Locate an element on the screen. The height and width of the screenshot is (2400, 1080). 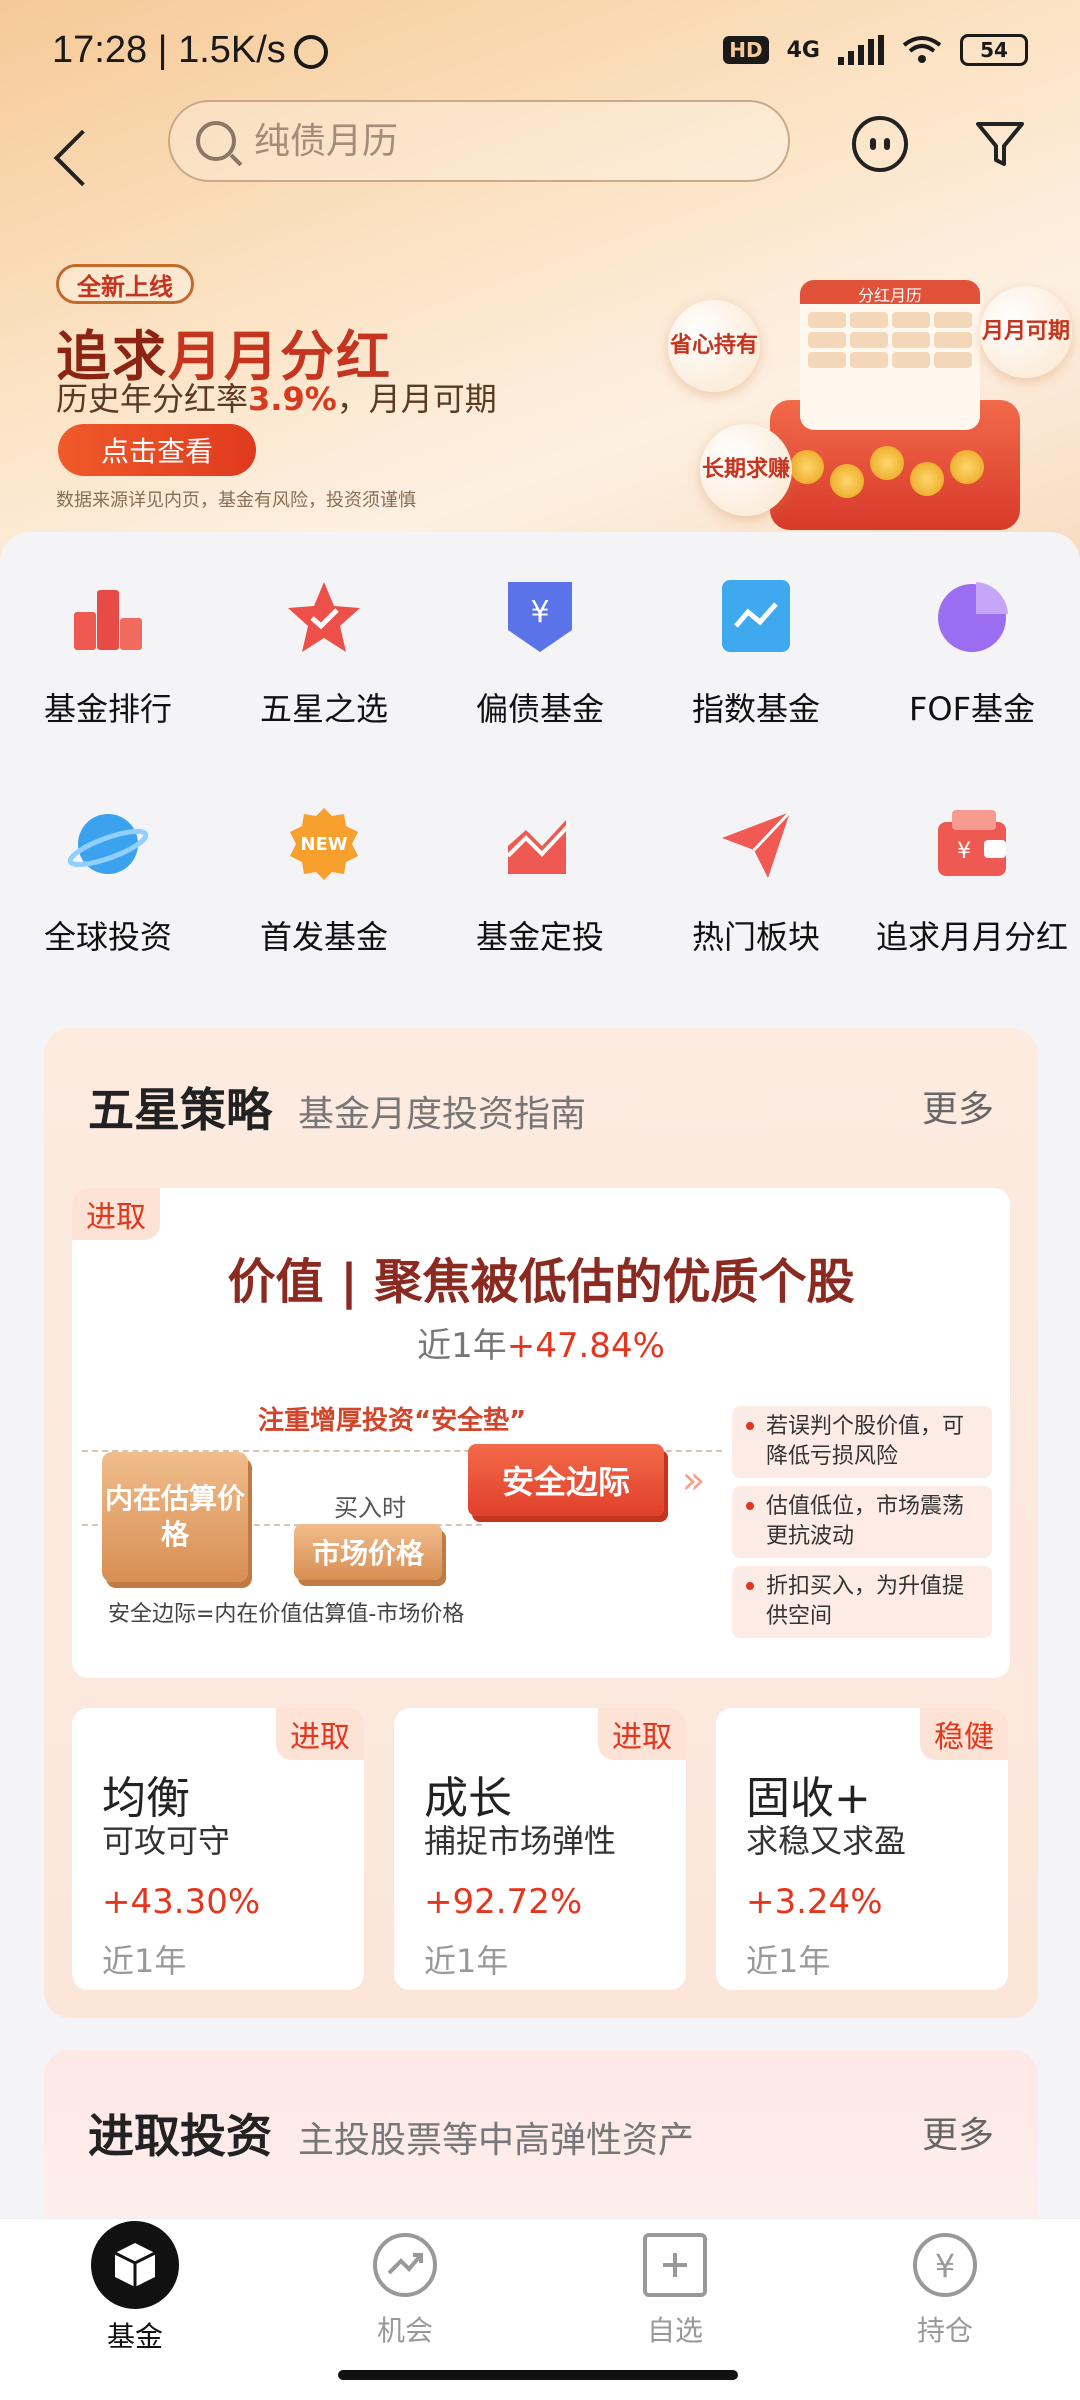
svg-text: NEW is located at coordinates (323, 844).